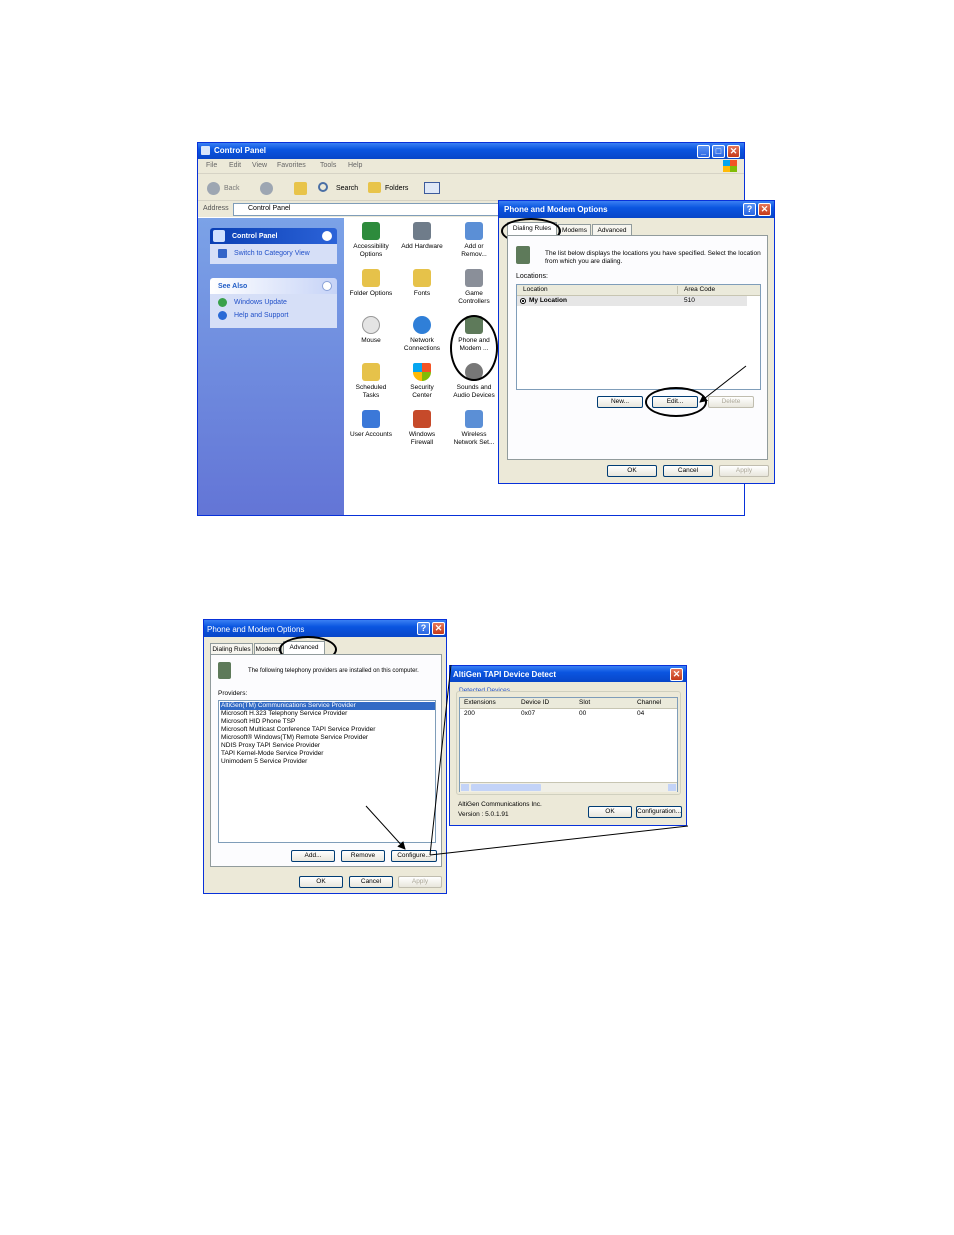 Image resolution: width=954 pixels, height=1235 pixels. What do you see at coordinates (440, 760) in the screenshot?
I see `connector-line-top` at bounding box center [440, 760].